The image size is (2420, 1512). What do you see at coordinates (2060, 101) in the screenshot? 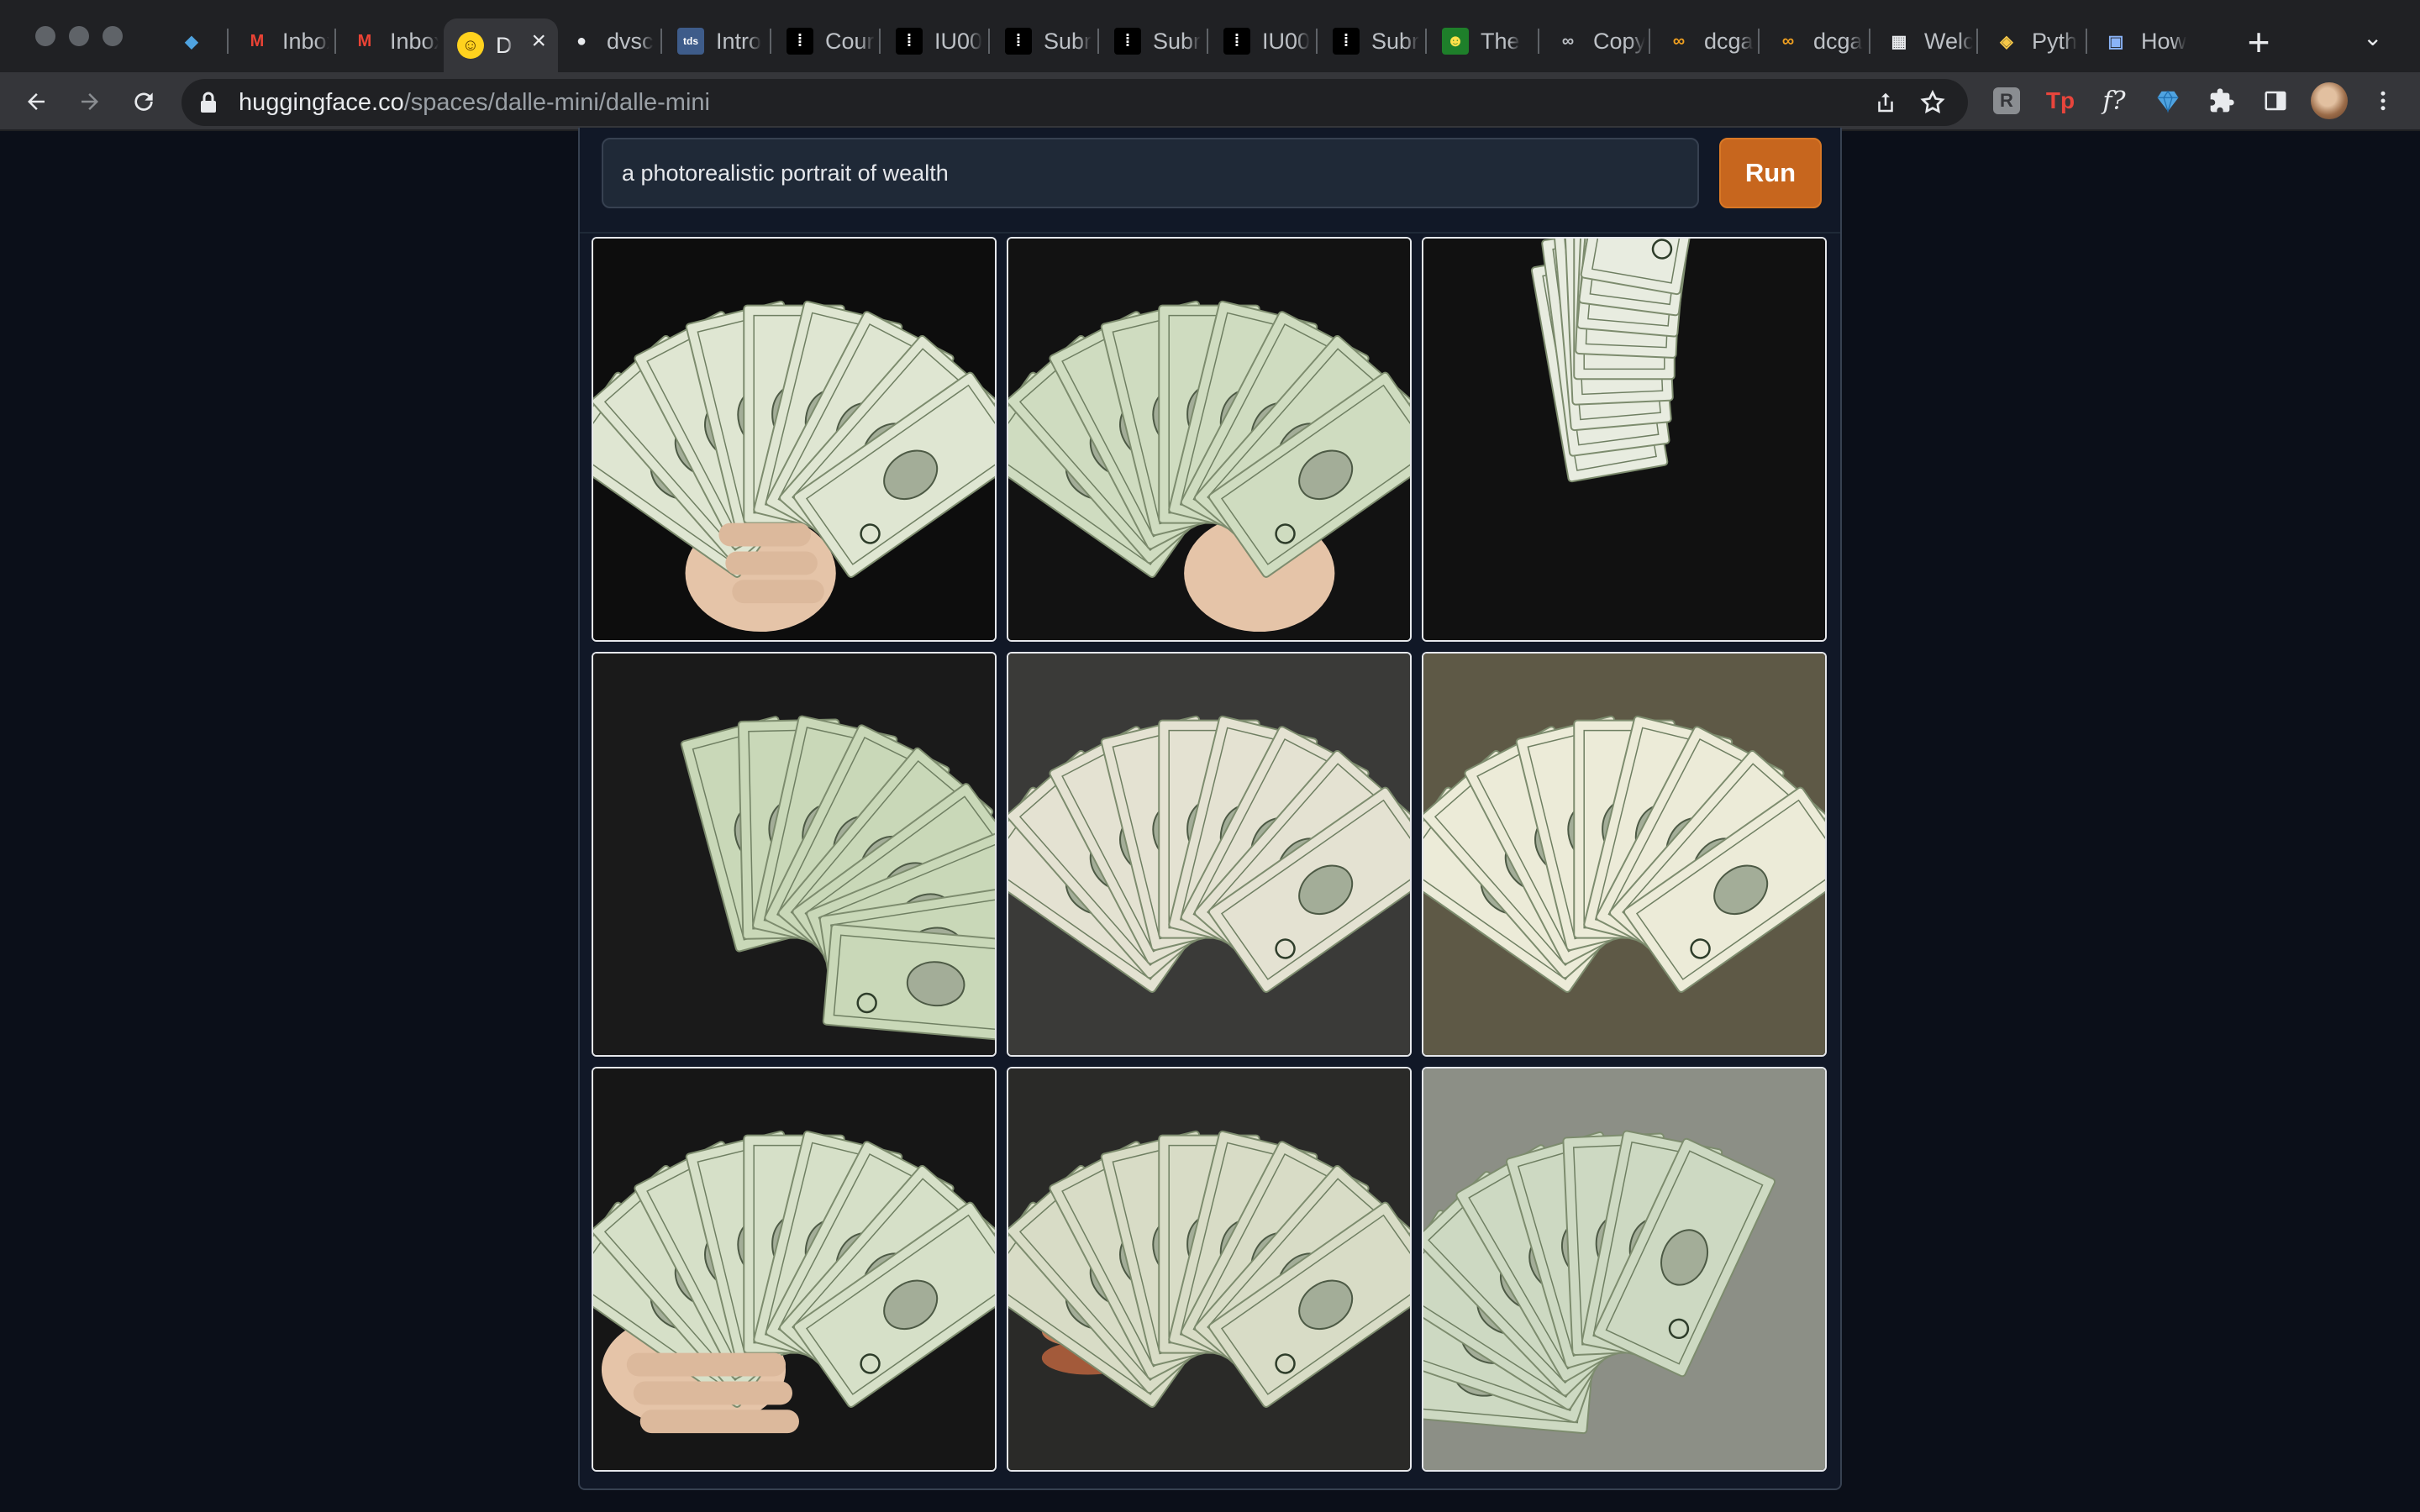
I see `extension-tp-icon: Tp` at bounding box center [2060, 101].